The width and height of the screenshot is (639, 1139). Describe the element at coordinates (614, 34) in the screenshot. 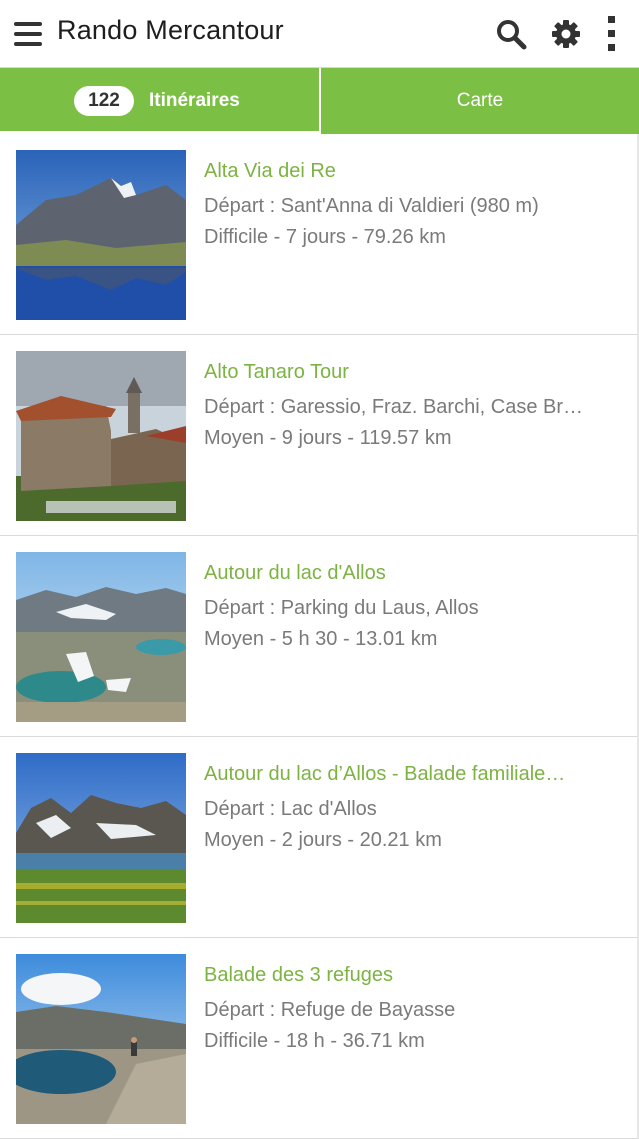

I see `overflow-menu-icon` at that location.